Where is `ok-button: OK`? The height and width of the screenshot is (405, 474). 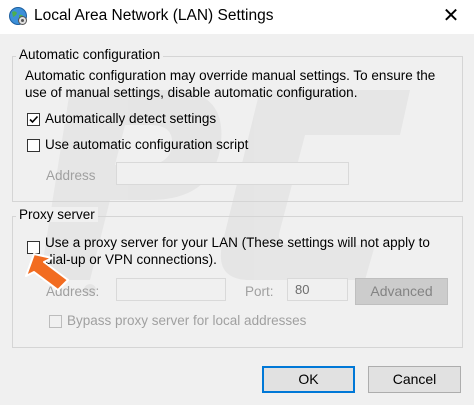 ok-button: OK is located at coordinates (308, 379).